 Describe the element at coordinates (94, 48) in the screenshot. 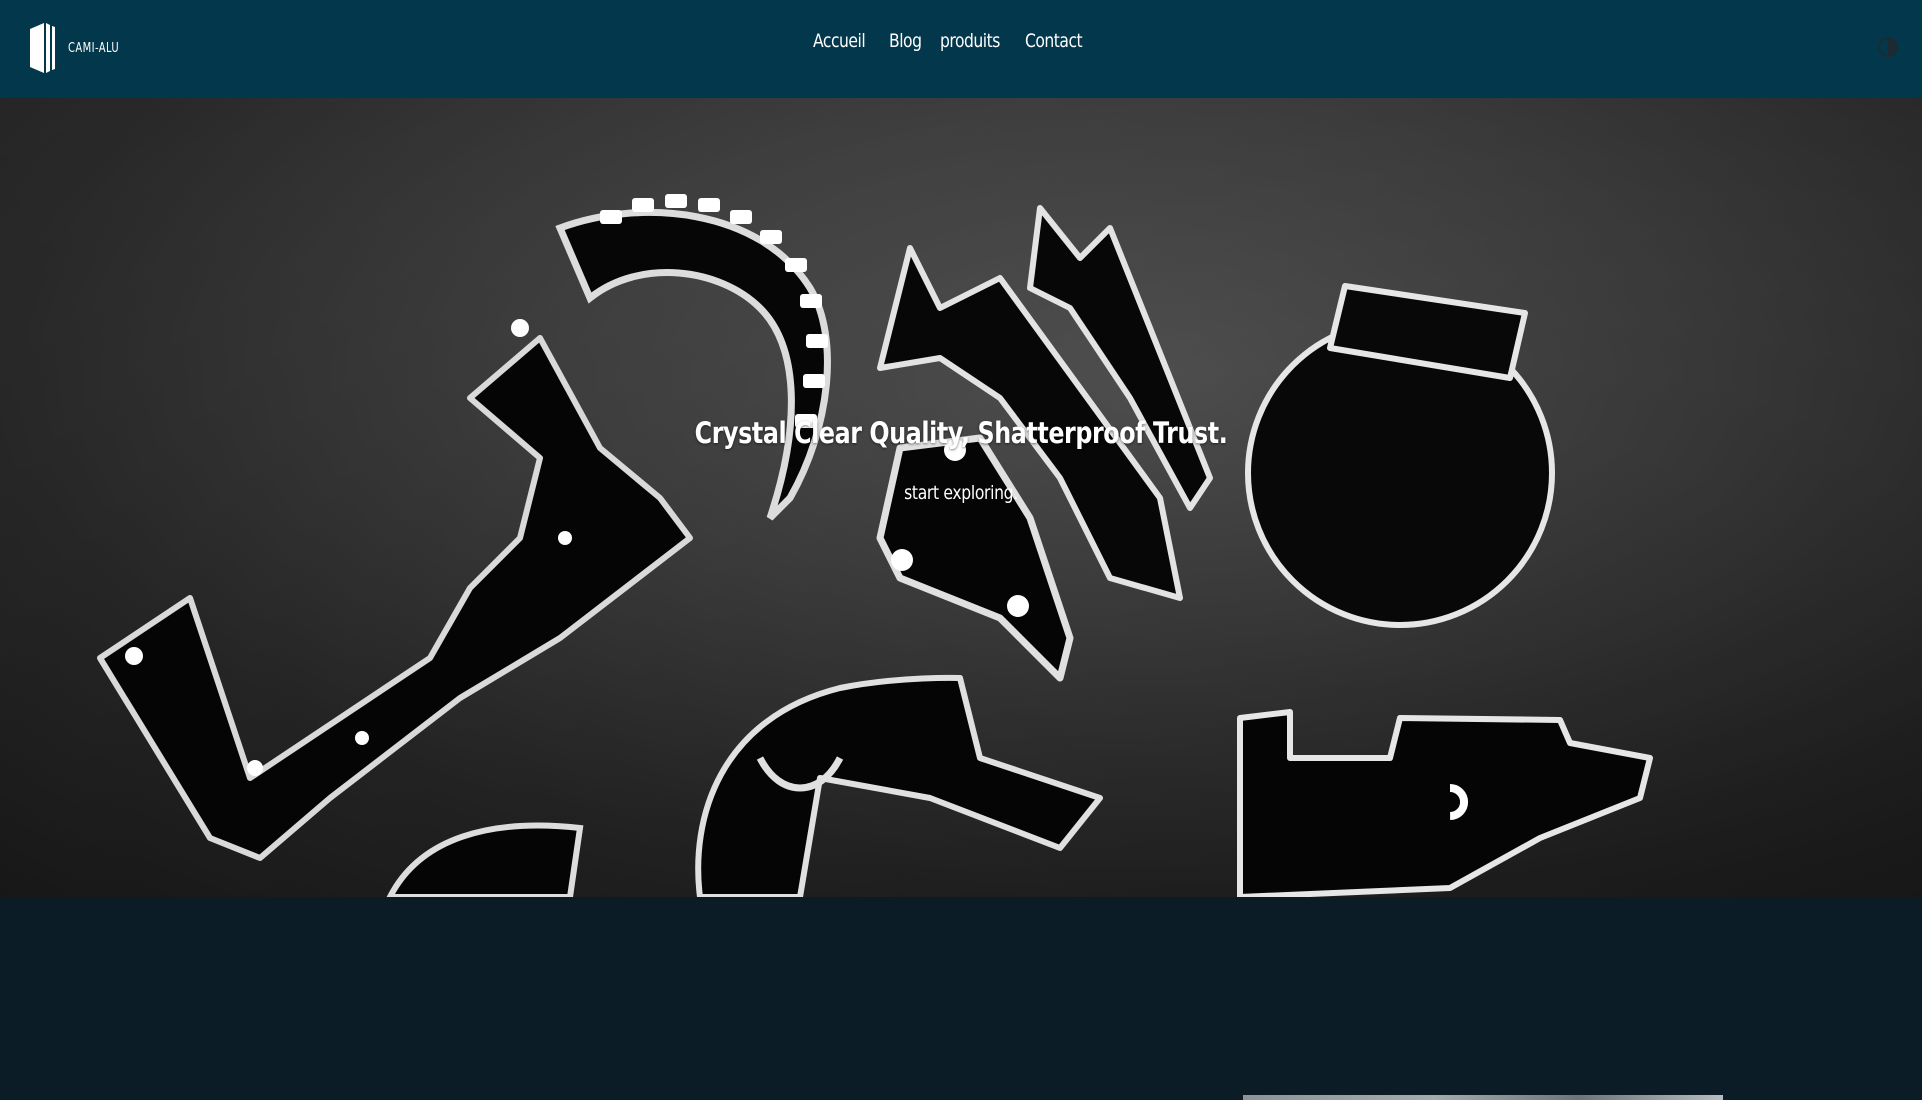

I see `logo-text: CAMI-ALU` at that location.